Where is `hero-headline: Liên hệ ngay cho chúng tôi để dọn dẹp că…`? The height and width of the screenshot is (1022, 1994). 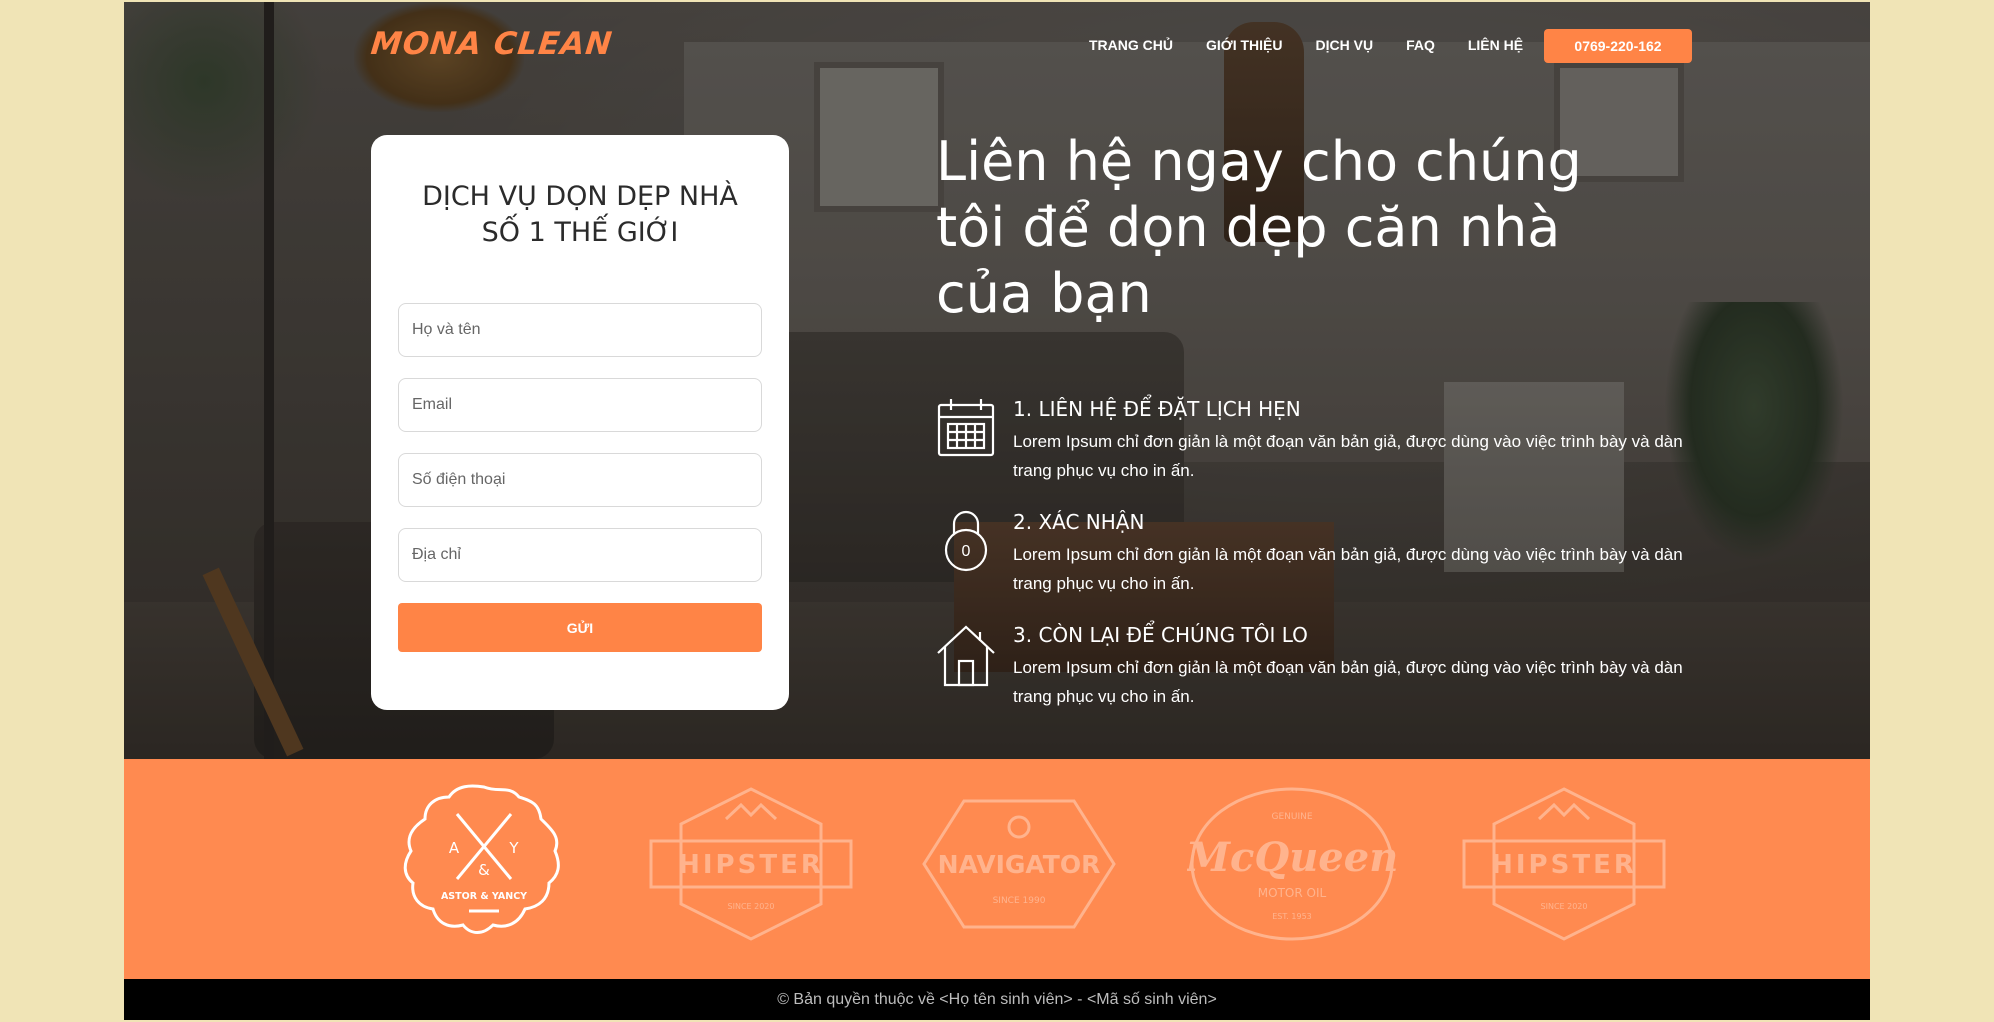
hero-headline: Liên hệ ngay cho chúng tôi để dọn dẹp că… is located at coordinates (1259, 227).